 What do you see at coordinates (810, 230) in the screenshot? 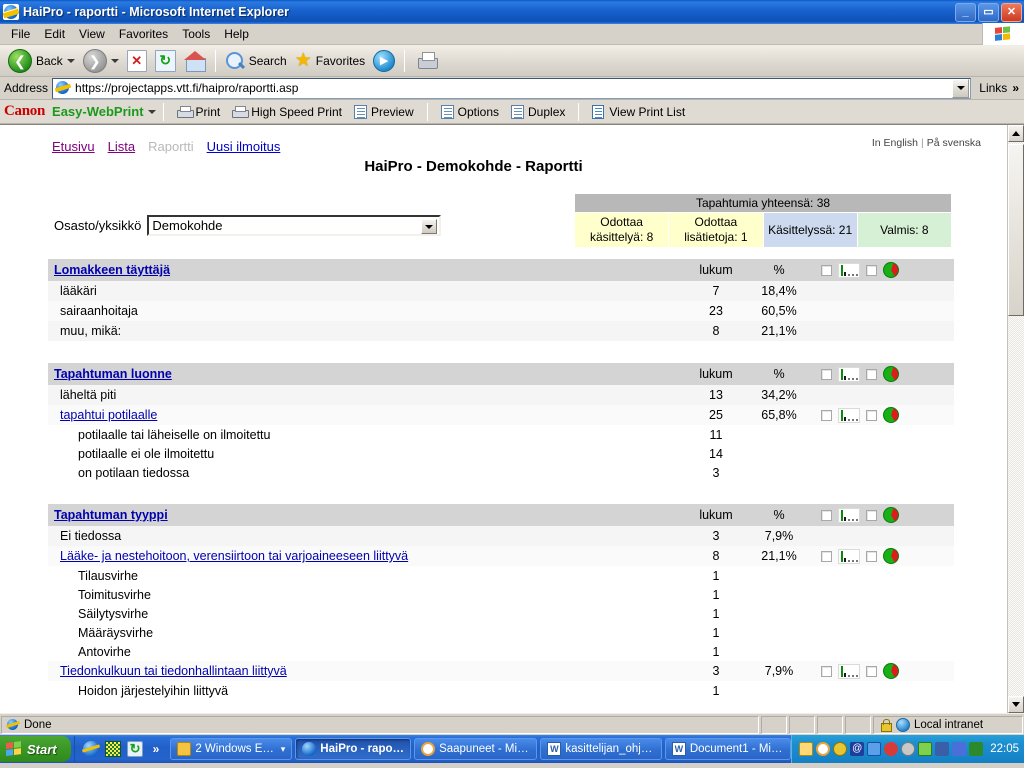
I see `summary-status-cell: Käsittelyssä: 21` at bounding box center [810, 230].